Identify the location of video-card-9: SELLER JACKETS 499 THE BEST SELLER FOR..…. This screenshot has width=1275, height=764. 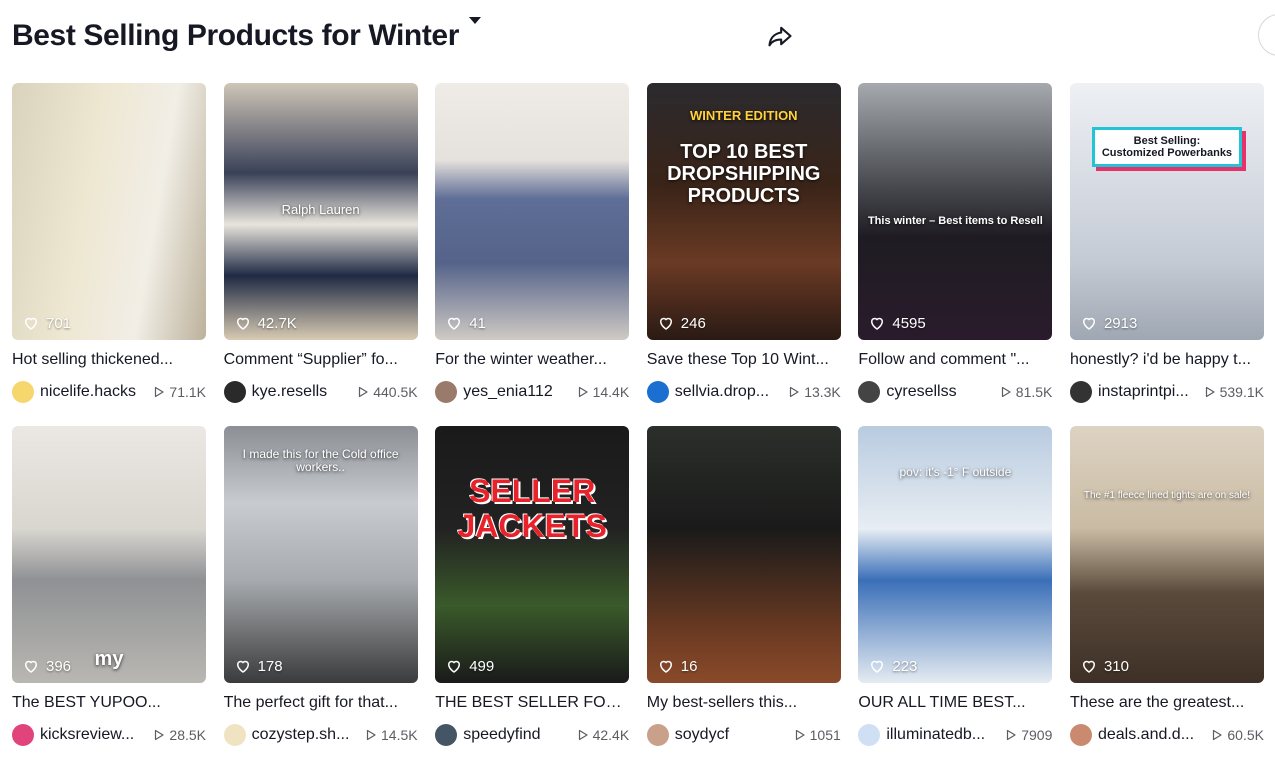
(532, 587).